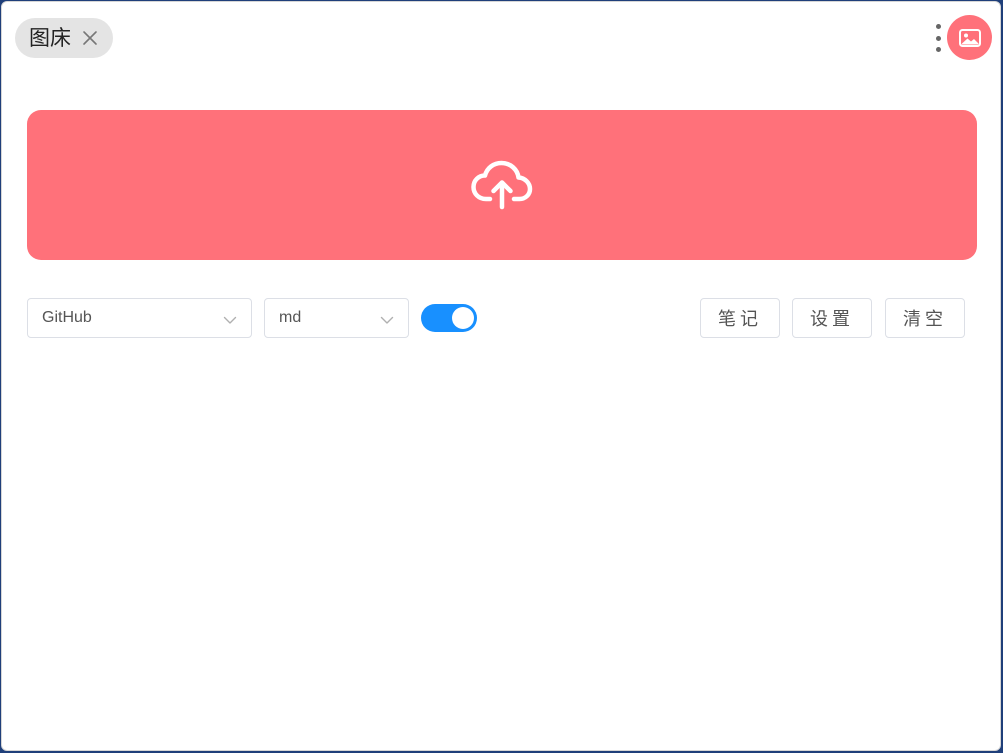 The image size is (1003, 753). What do you see at coordinates (336, 318) in the screenshot?
I see `format-select: md` at bounding box center [336, 318].